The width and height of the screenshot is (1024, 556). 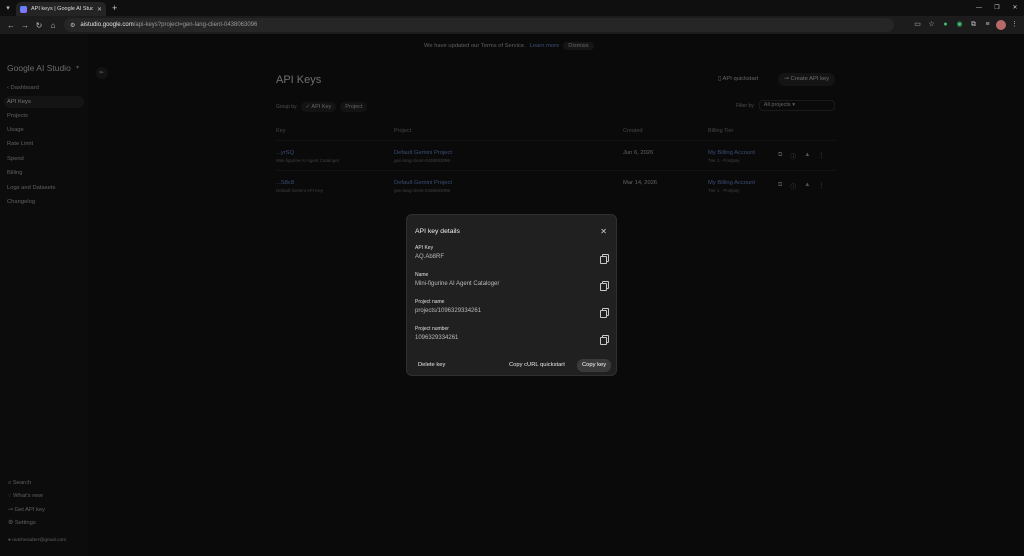 What do you see at coordinates (959, 25) in the screenshot?
I see `extension-green-icon: ◉` at bounding box center [959, 25].